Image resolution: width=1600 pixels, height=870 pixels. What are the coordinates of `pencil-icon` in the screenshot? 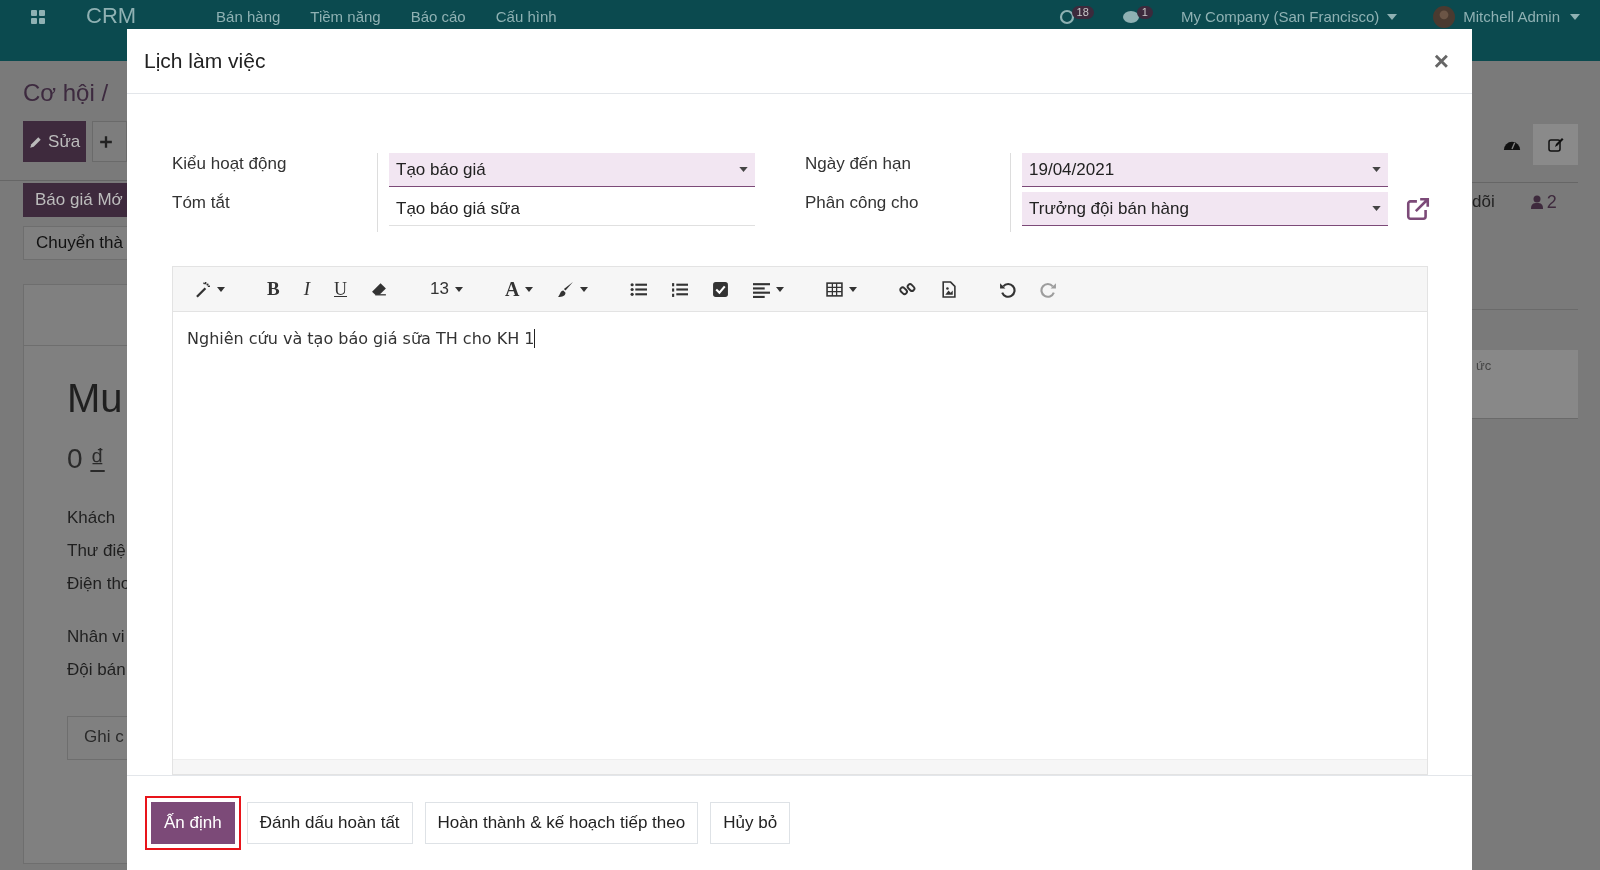 It's located at (36, 141).